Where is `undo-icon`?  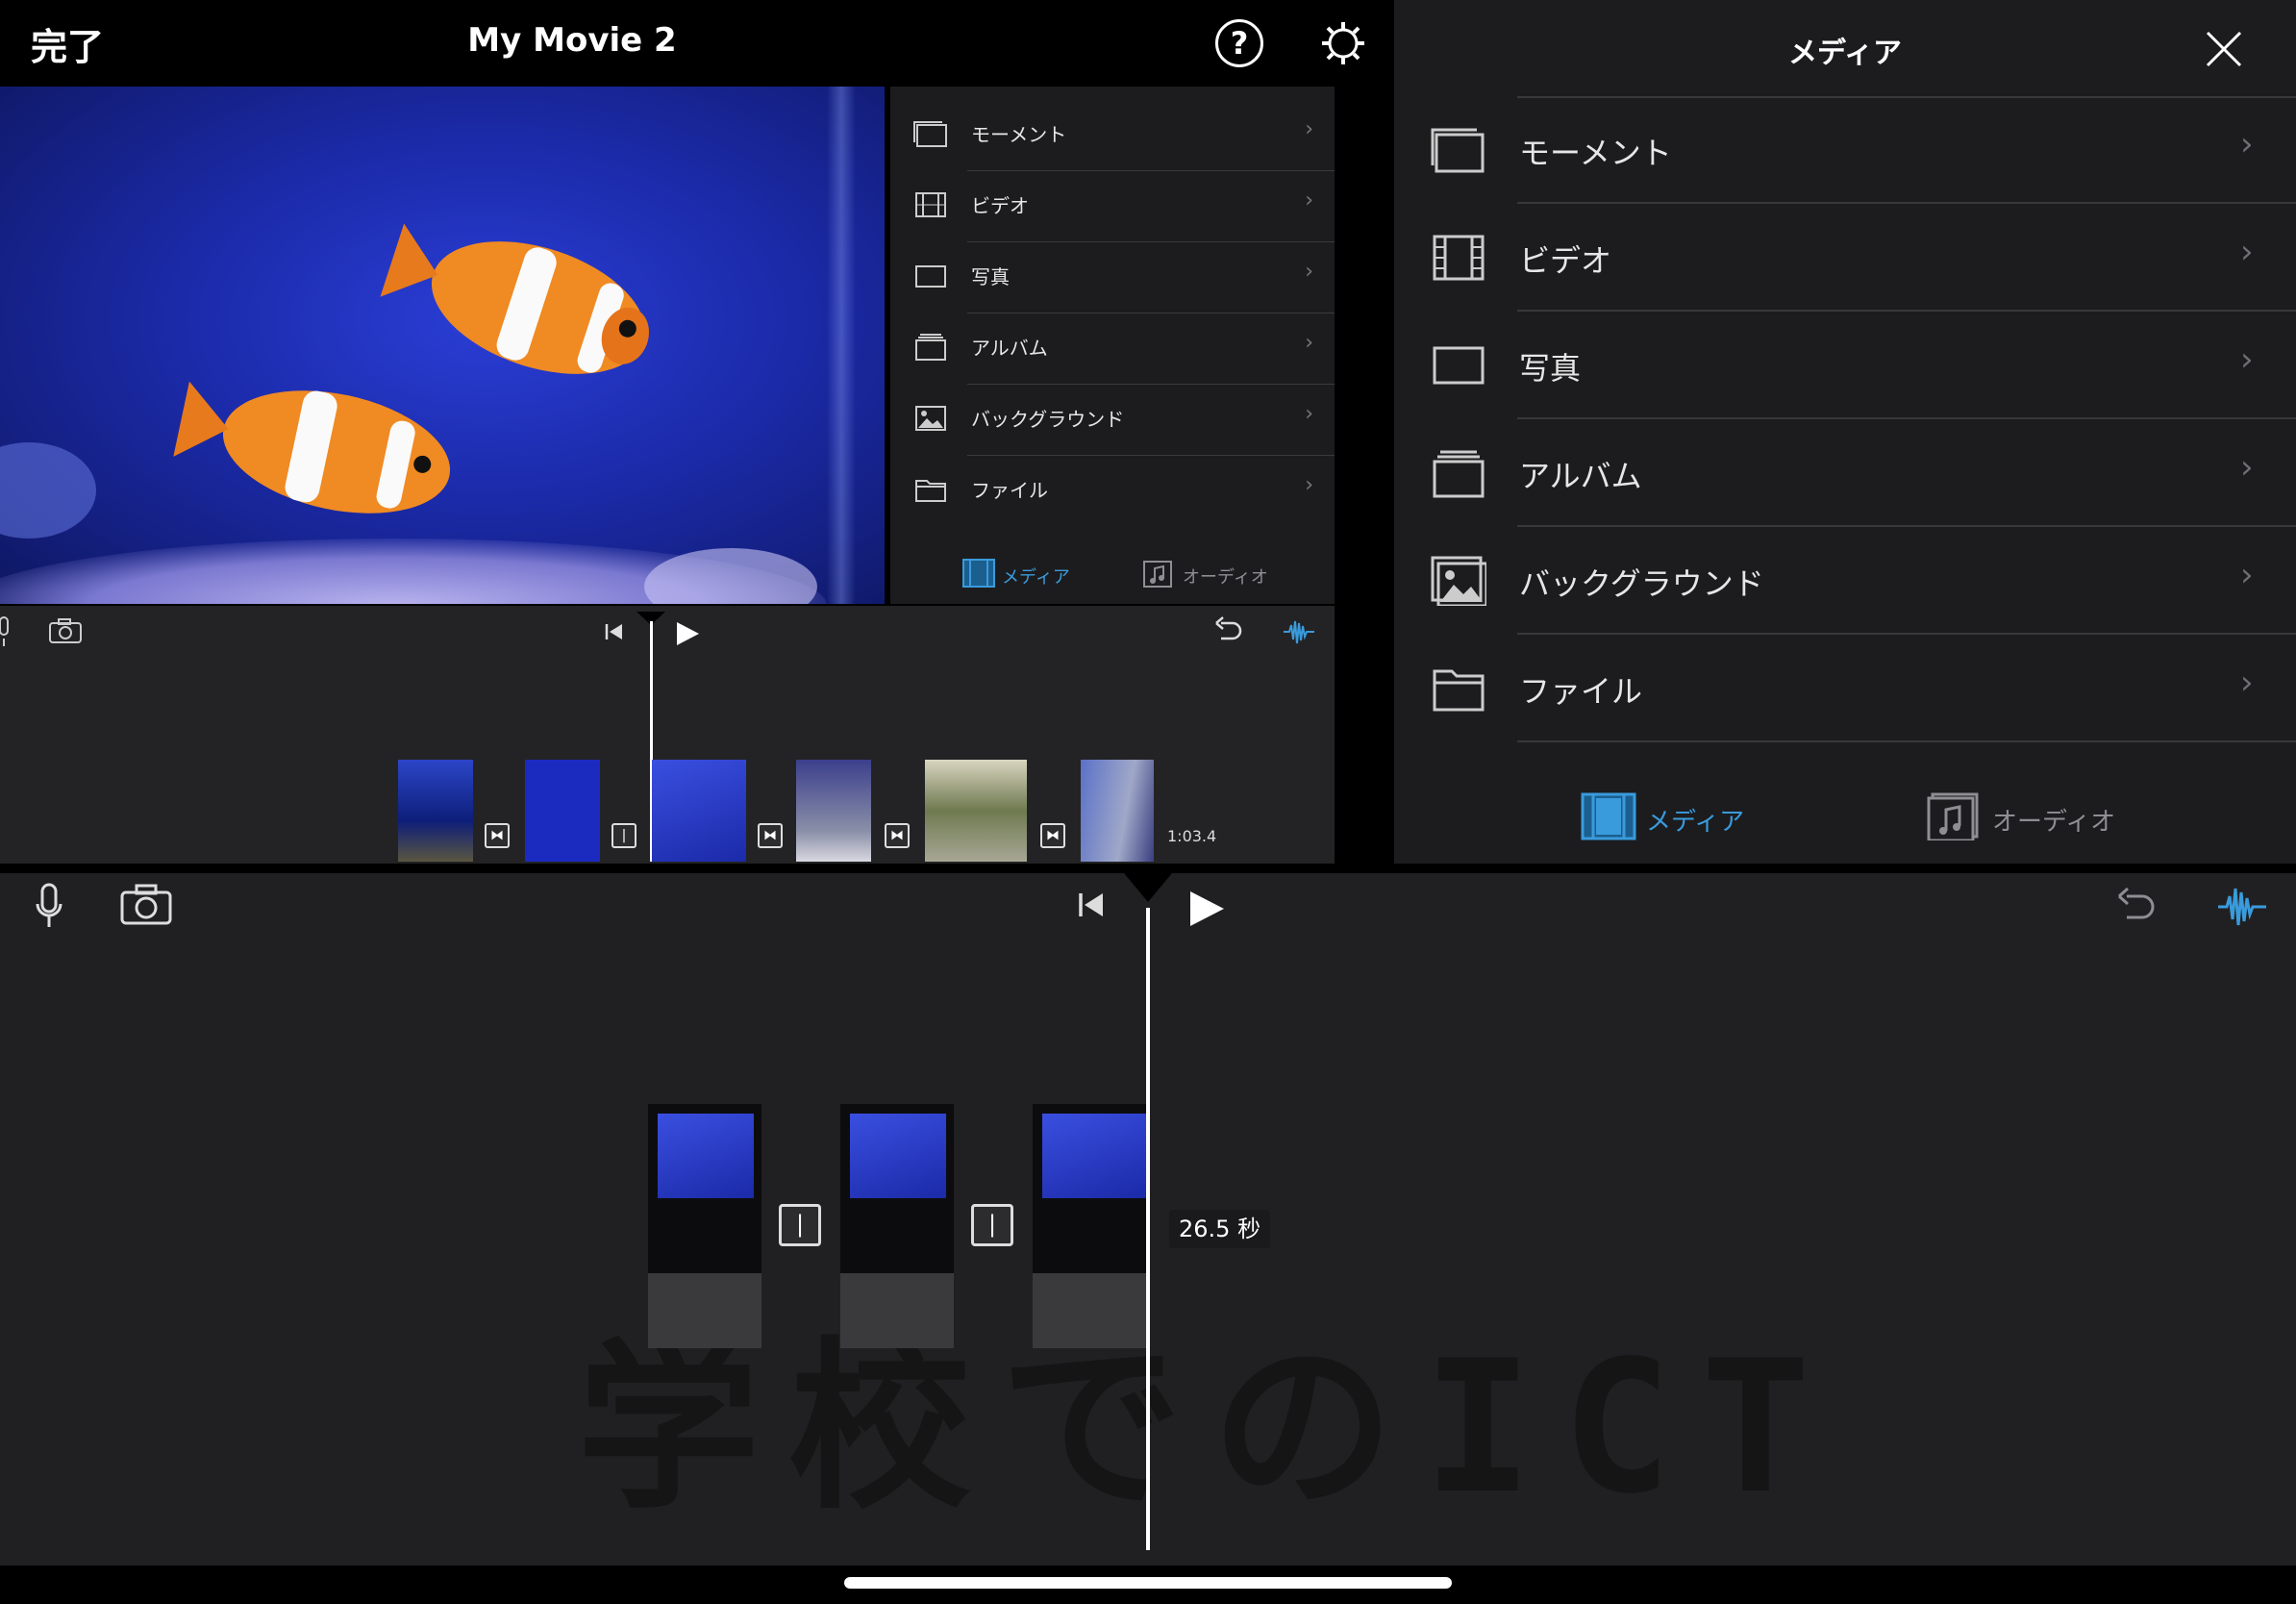 undo-icon is located at coordinates (2137, 907).